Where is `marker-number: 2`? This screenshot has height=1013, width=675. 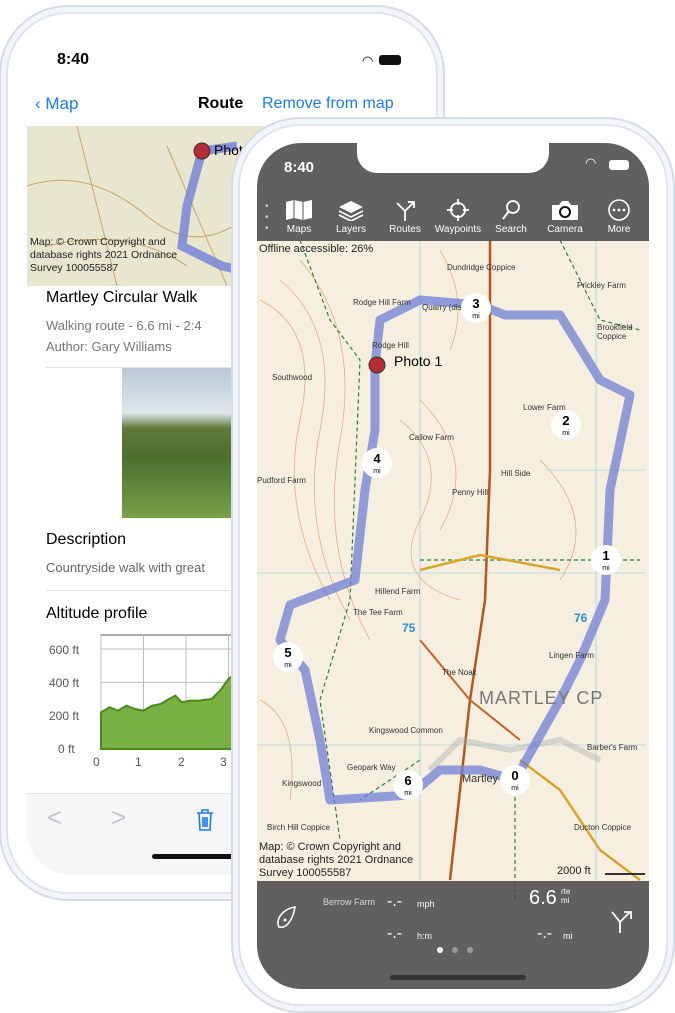
marker-number: 2 is located at coordinates (566, 420).